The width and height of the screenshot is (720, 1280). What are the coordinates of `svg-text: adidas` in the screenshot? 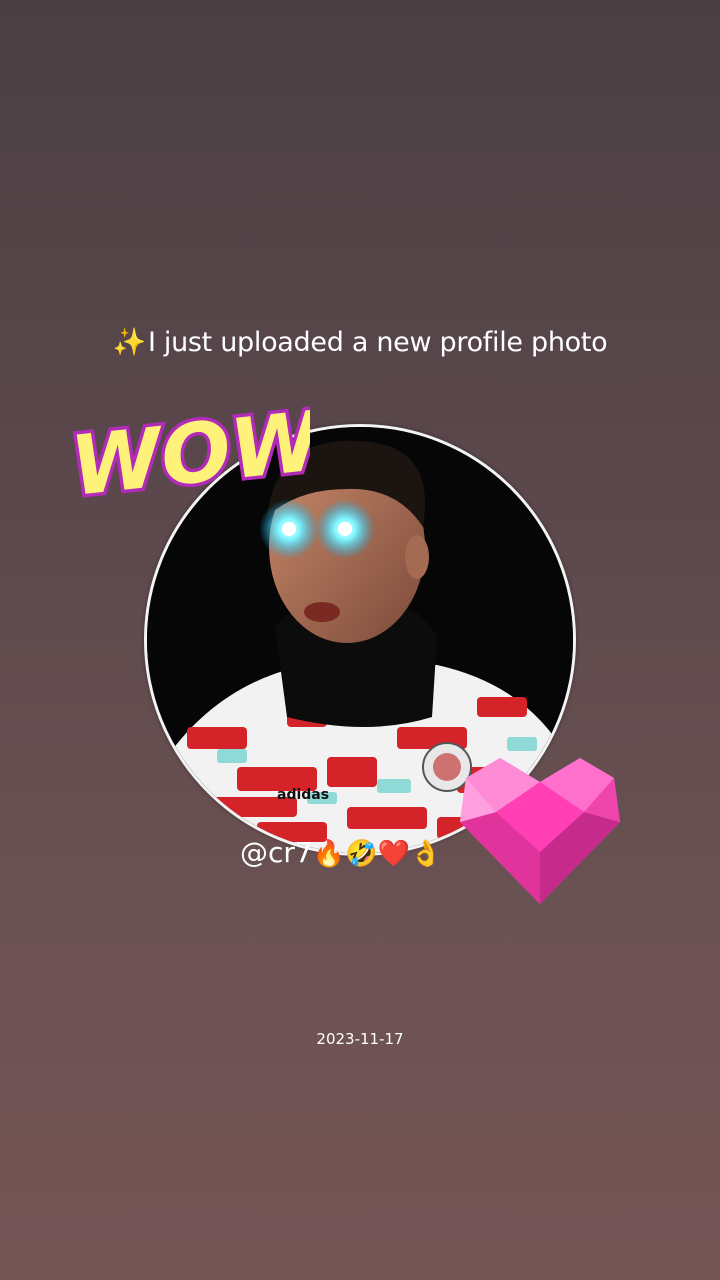 It's located at (303, 795).